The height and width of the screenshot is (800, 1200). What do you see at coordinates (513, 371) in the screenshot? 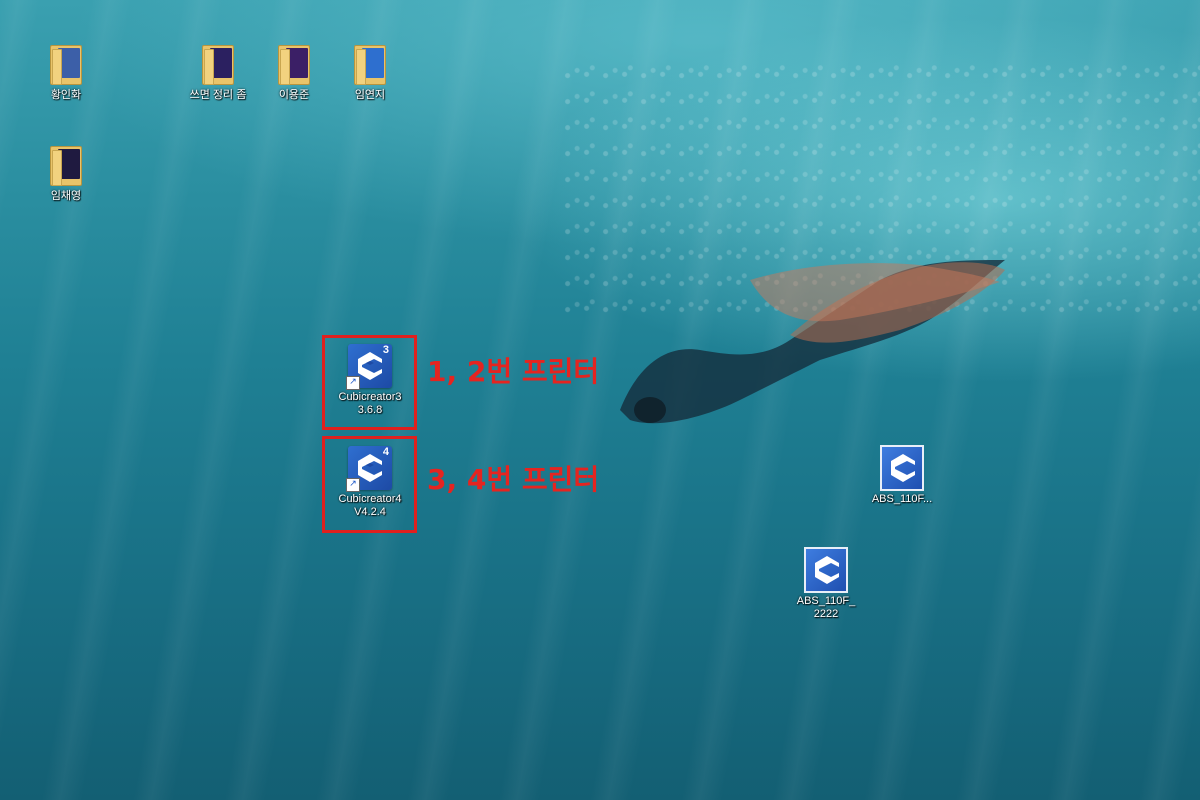
I see `annotation-printers-1-2: 1, 2번 프린터` at bounding box center [513, 371].